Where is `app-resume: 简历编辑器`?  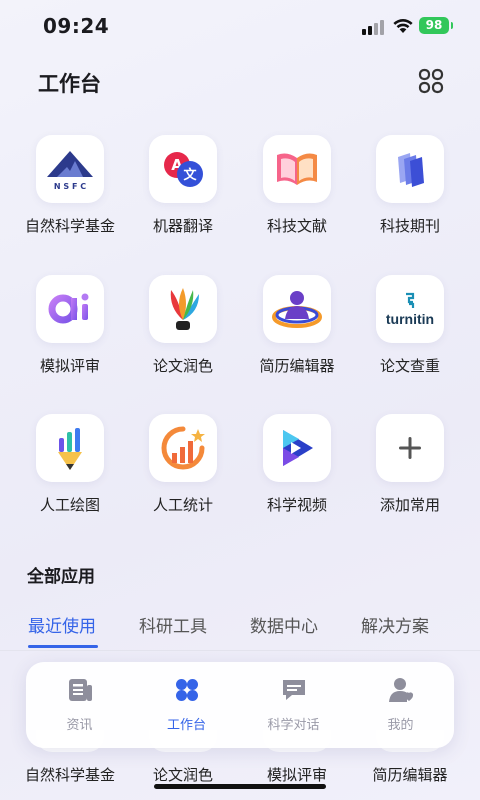
app-resume: 简历编辑器 is located at coordinates (297, 325).